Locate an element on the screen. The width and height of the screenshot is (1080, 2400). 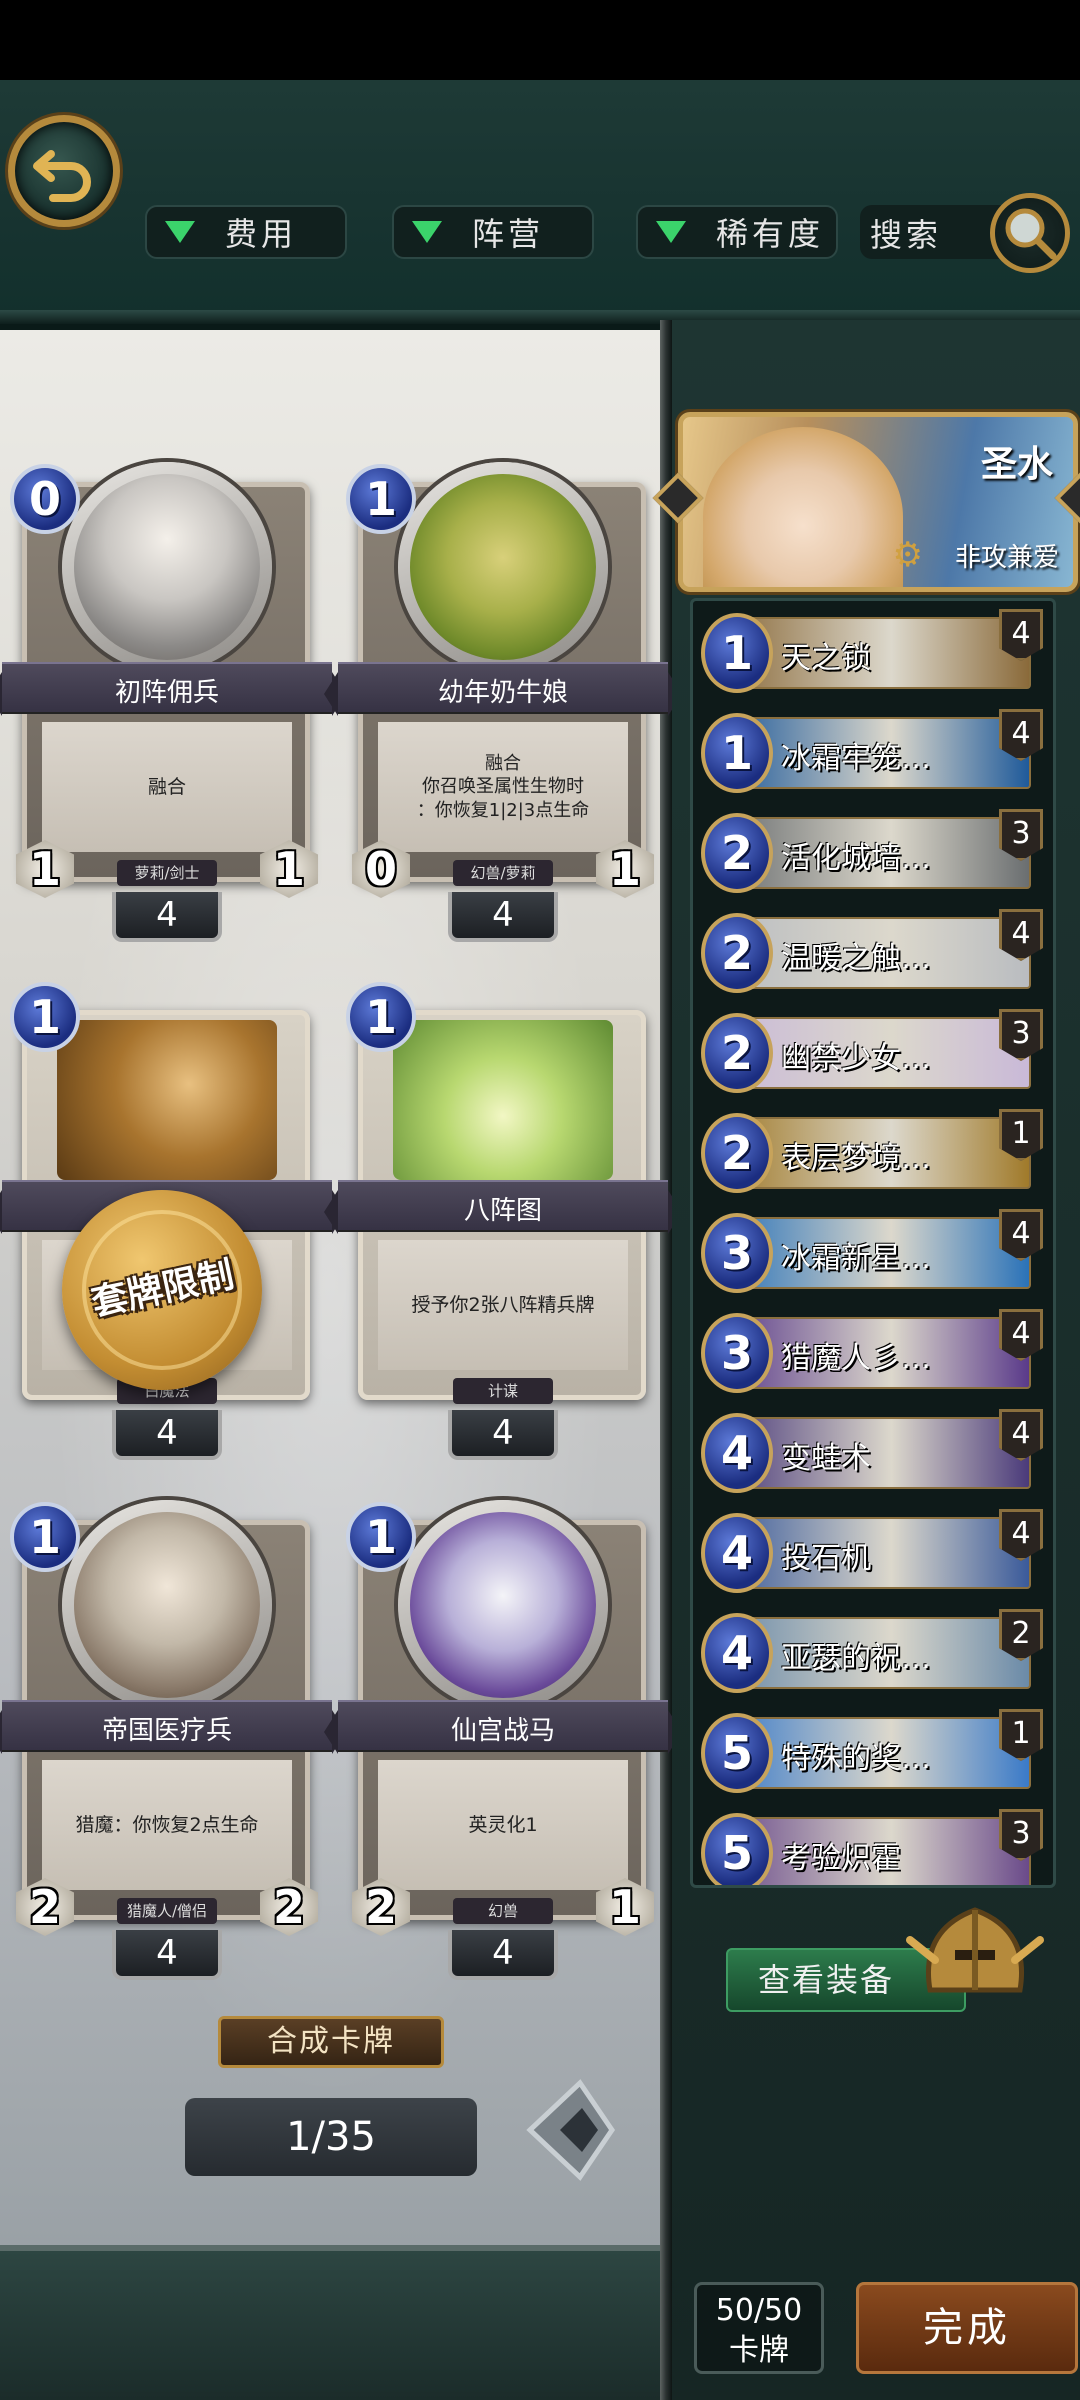
next-page-button is located at coordinates (570, 2130).